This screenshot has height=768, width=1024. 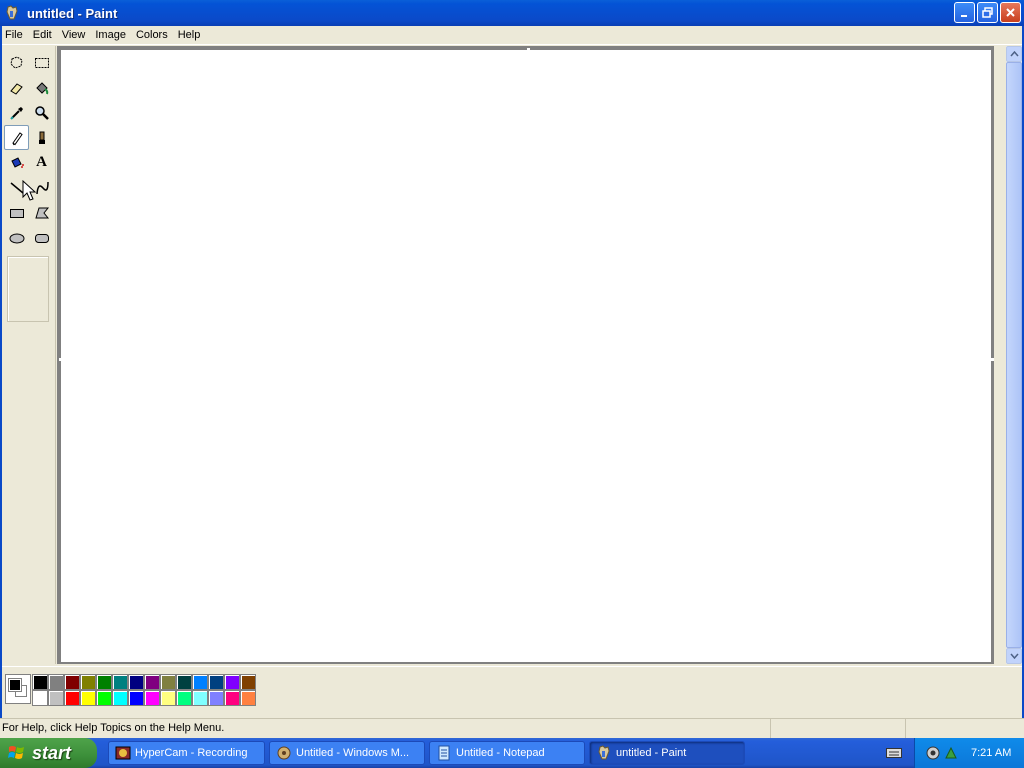 What do you see at coordinates (1010, 12) in the screenshot?
I see `close-button` at bounding box center [1010, 12].